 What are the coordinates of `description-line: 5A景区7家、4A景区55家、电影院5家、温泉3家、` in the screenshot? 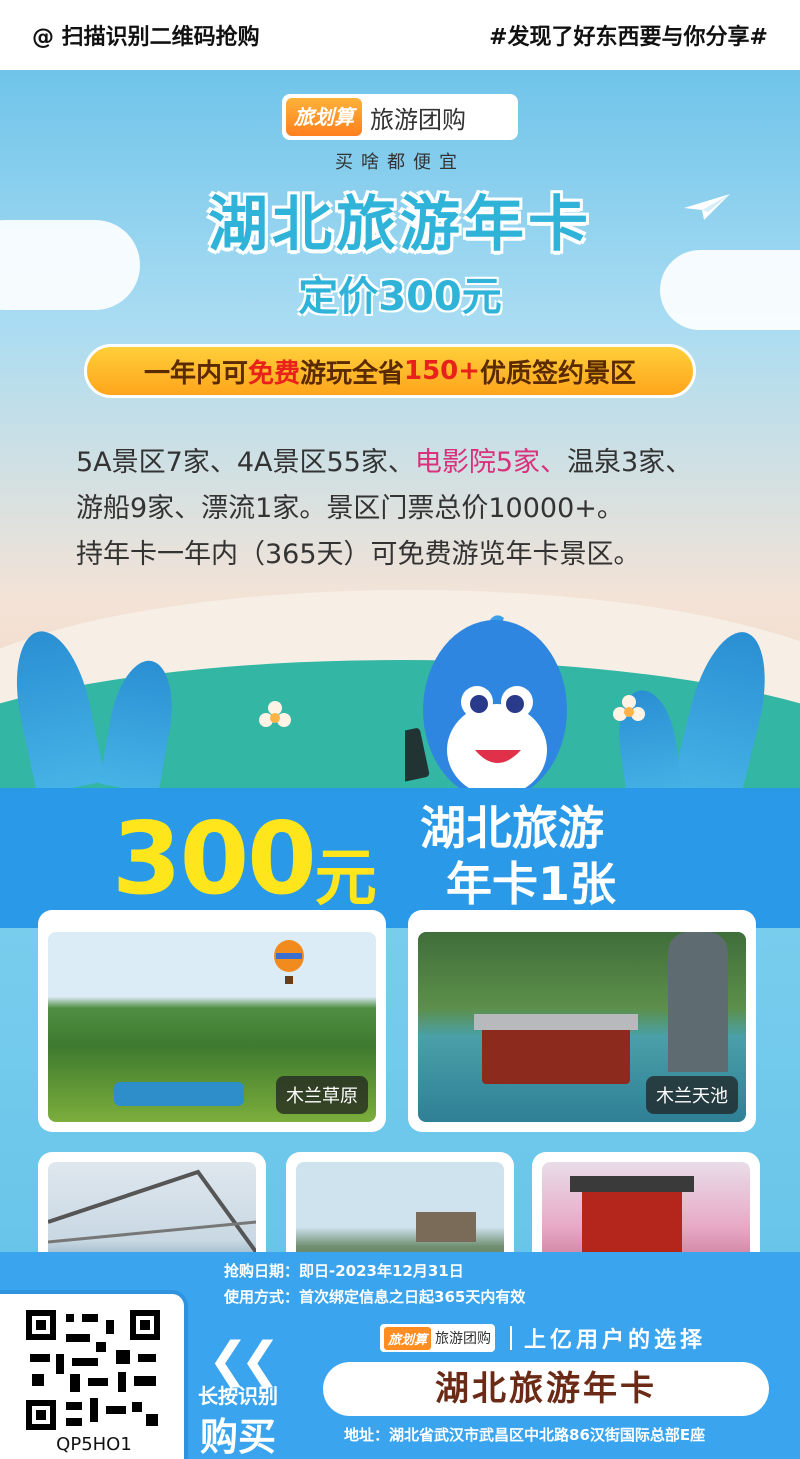 It's located at (416, 463).